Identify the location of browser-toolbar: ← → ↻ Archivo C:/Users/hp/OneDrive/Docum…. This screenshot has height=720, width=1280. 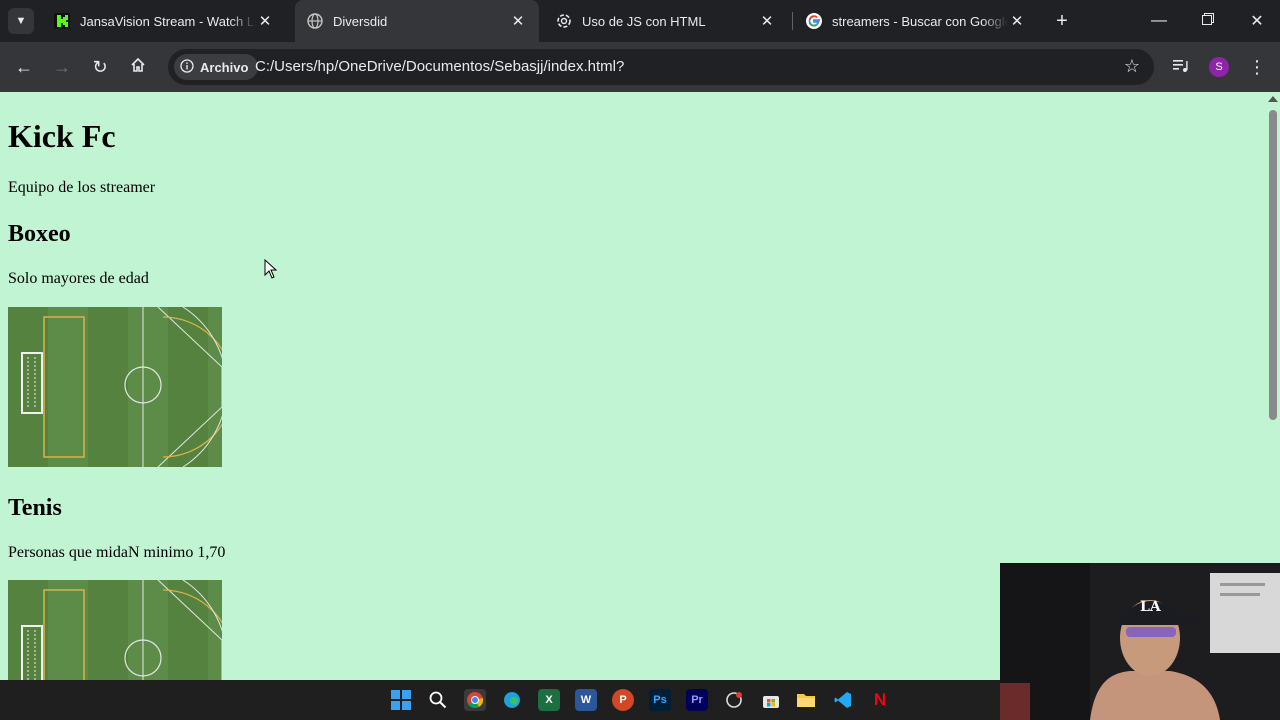
(640, 67).